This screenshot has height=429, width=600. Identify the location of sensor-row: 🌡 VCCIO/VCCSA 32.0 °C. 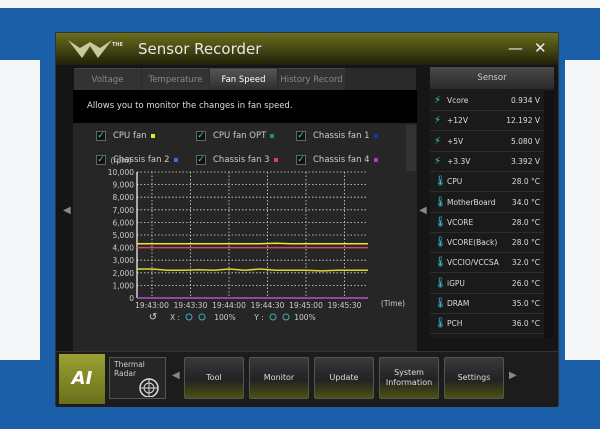
(487, 263).